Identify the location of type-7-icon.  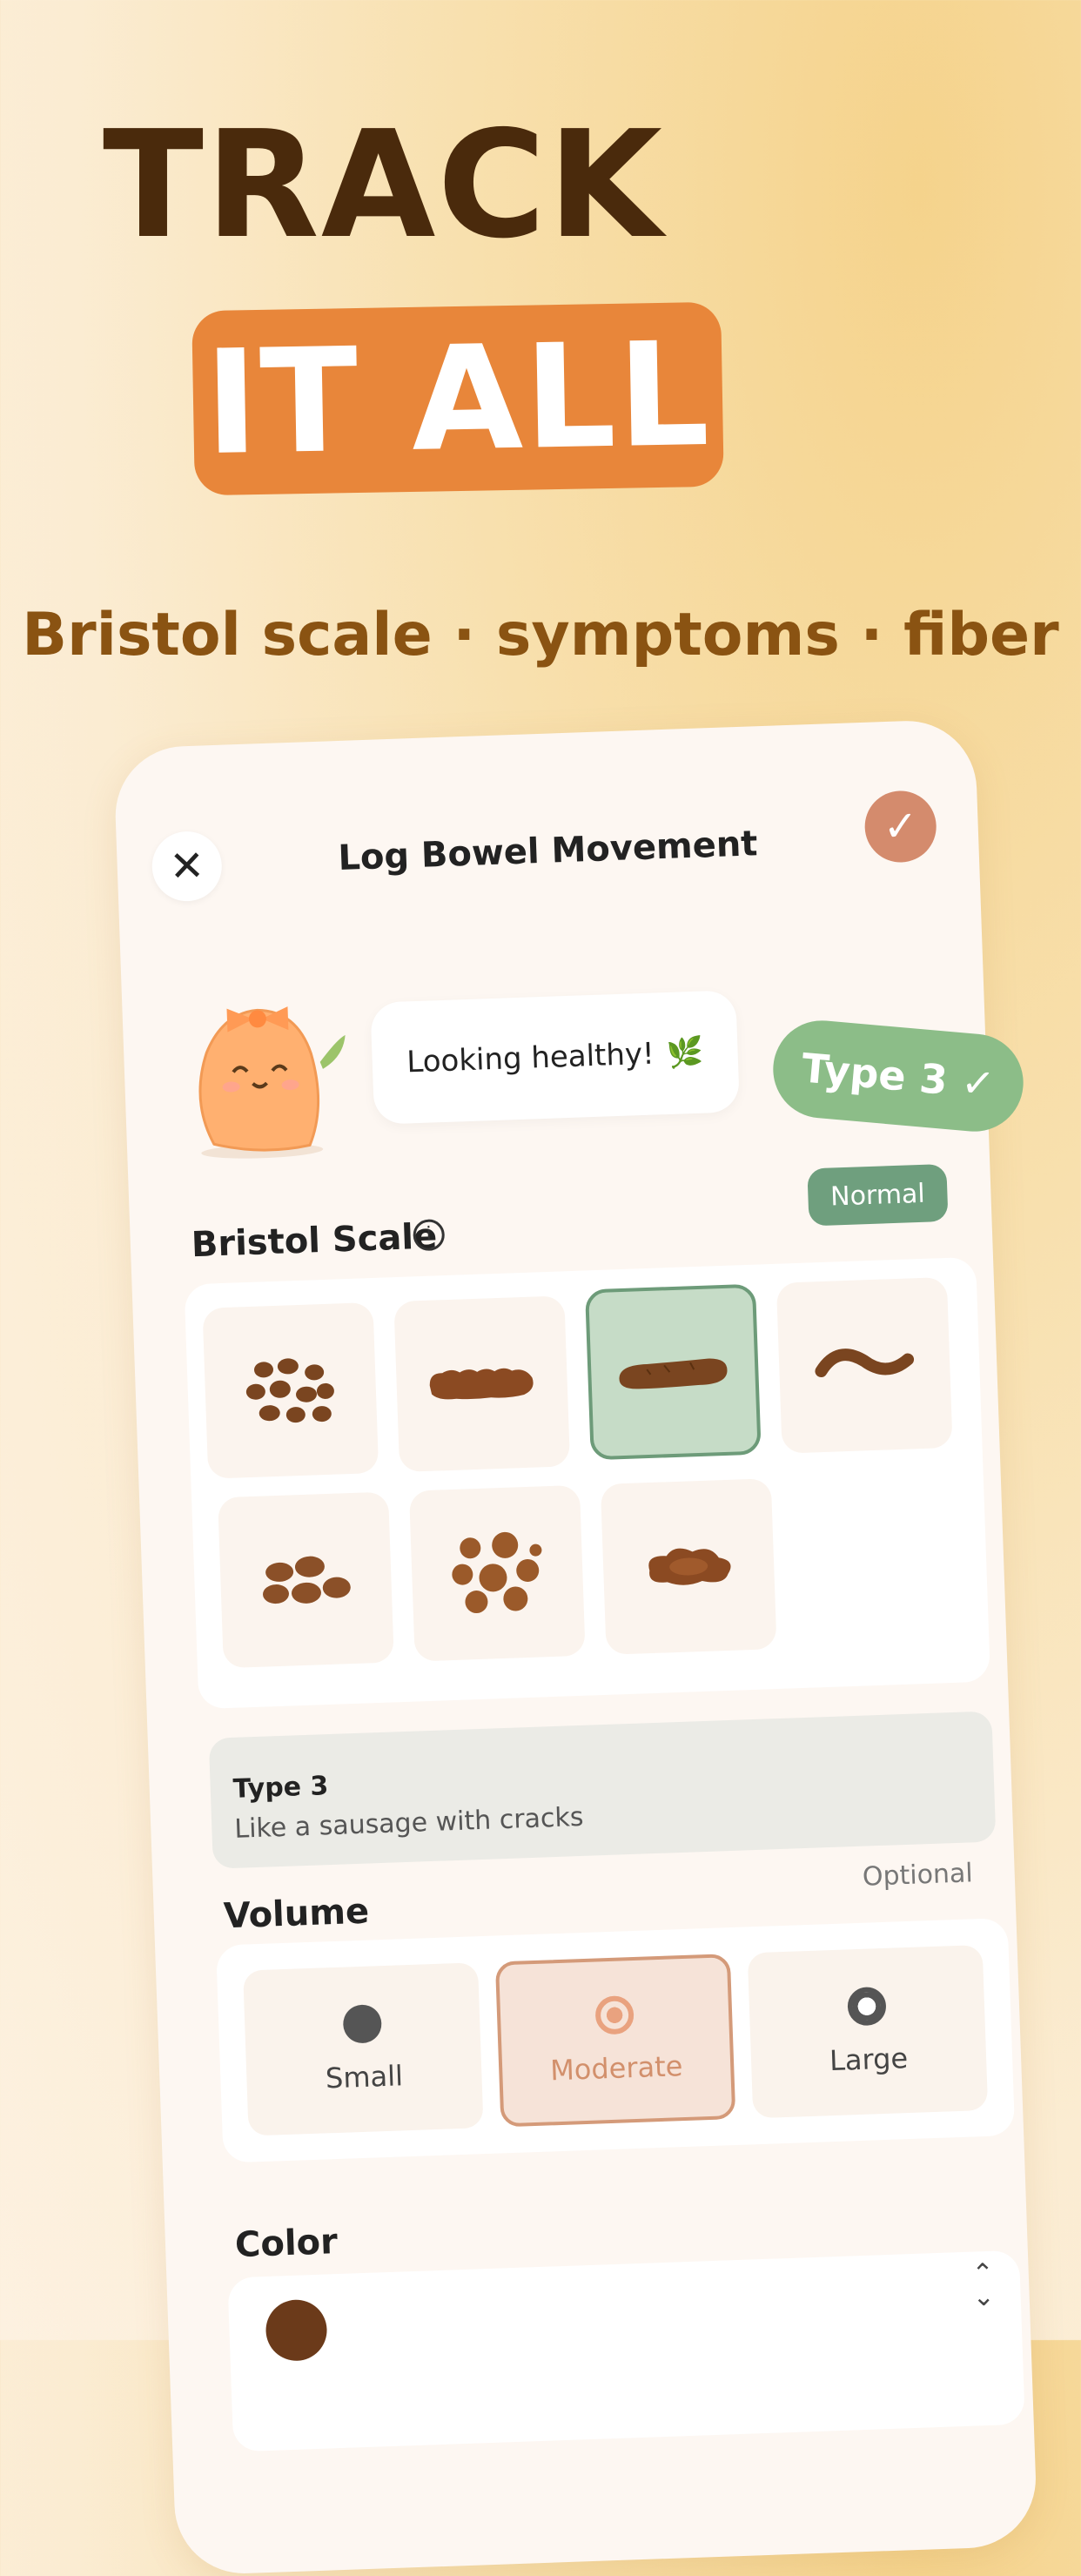
(690, 1566).